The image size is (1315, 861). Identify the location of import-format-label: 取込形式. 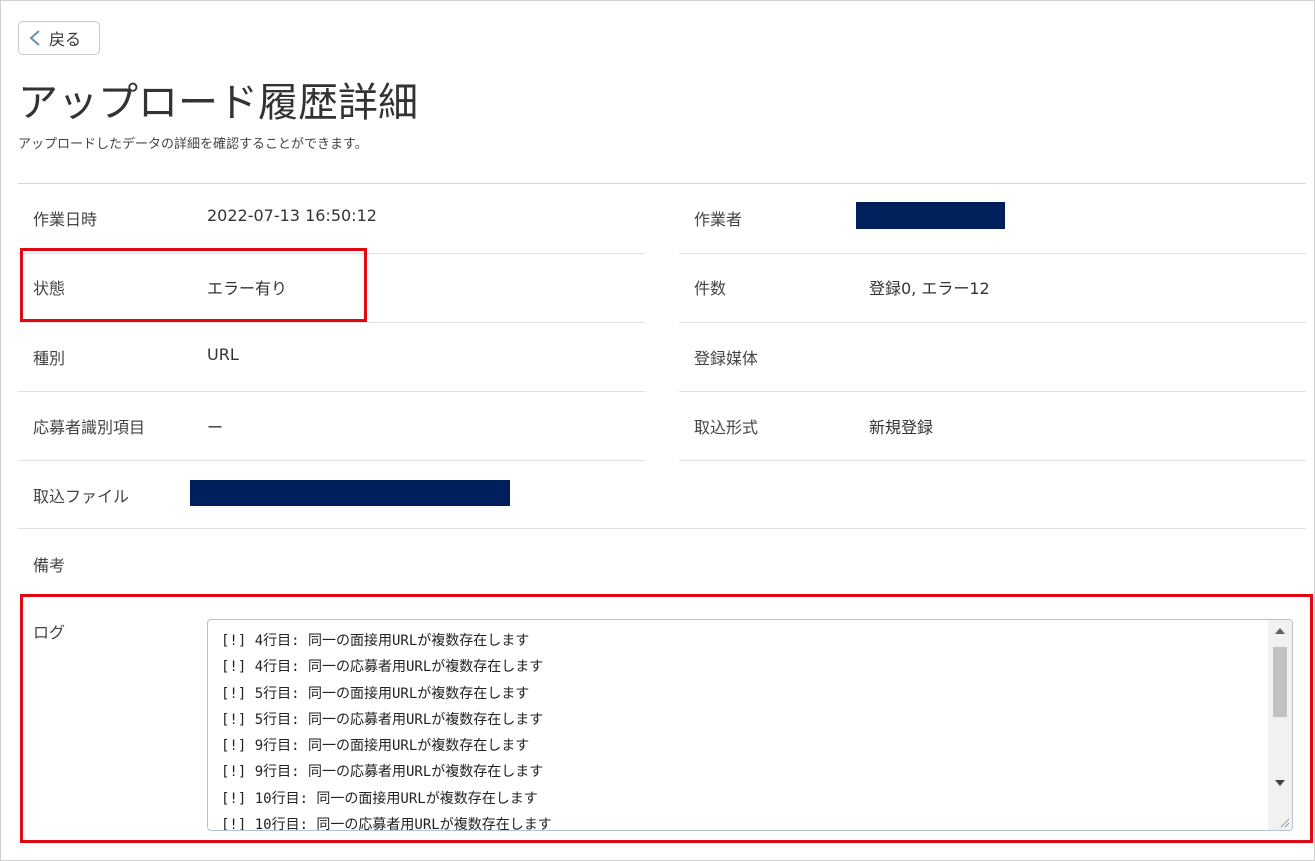
(726, 427).